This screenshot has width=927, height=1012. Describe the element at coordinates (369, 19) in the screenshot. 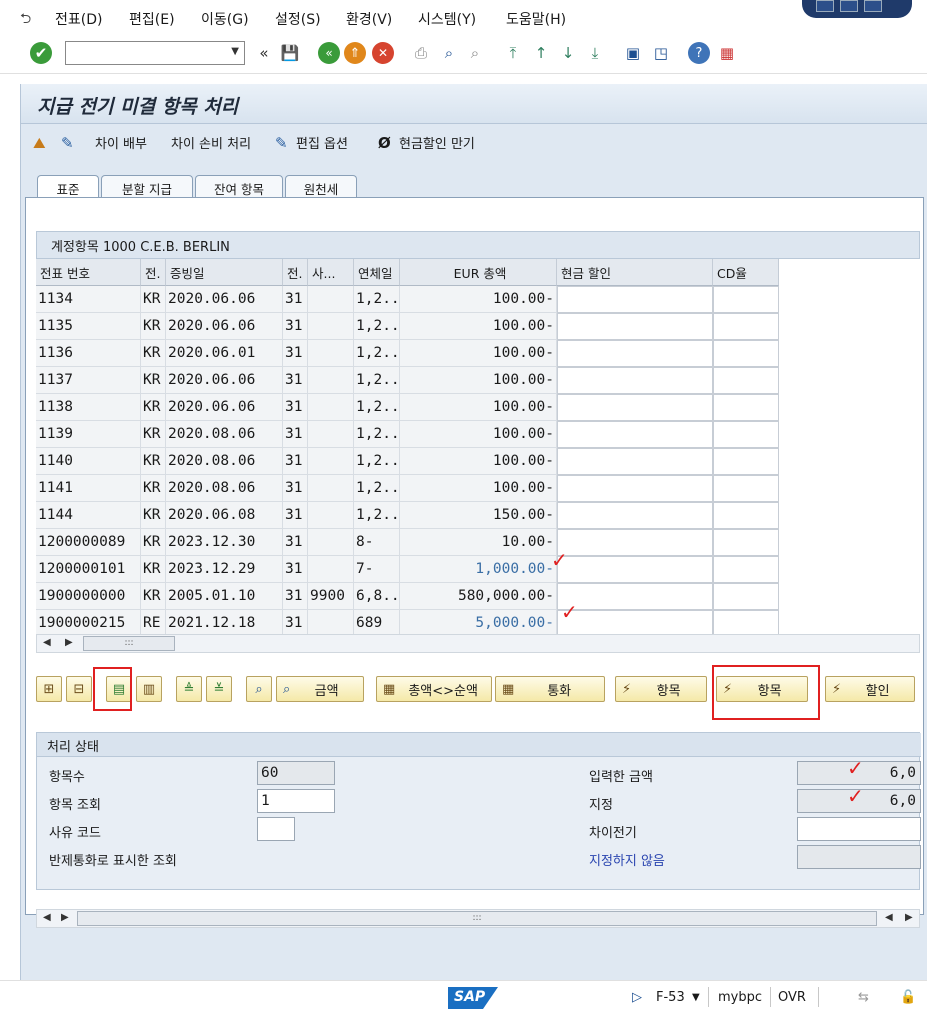

I see `menu-environment: 환경(V)` at that location.